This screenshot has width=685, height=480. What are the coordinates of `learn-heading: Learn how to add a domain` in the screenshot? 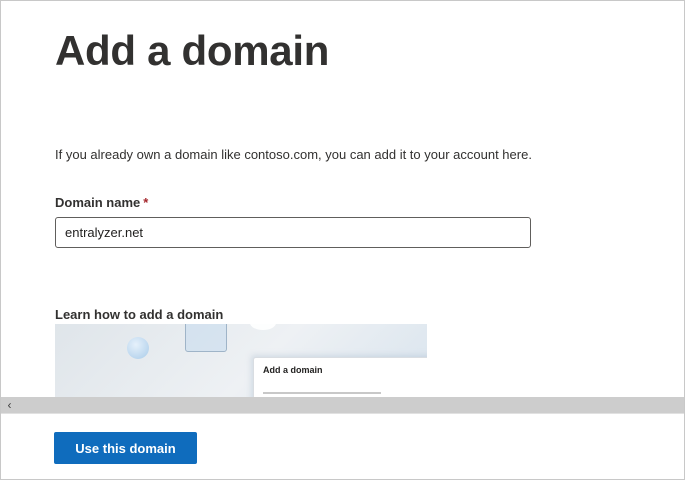 It's located at (139, 314).